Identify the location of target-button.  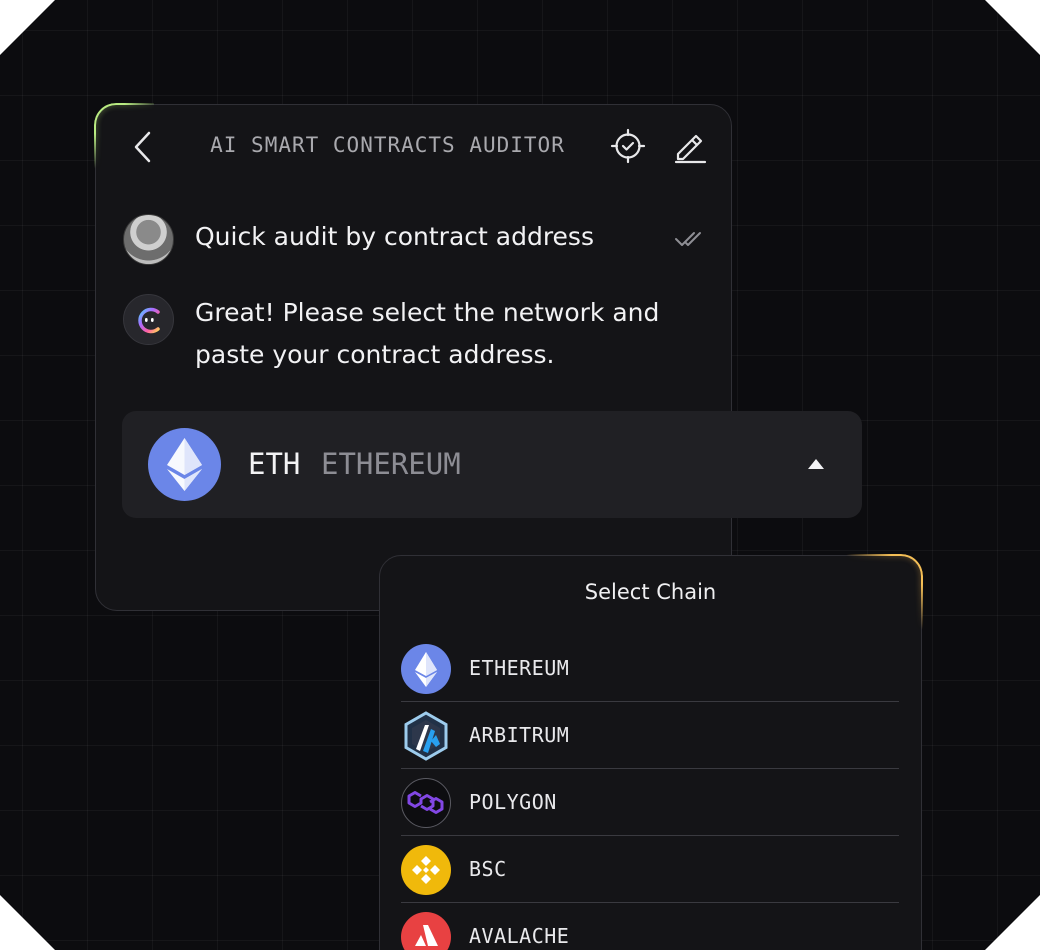
(628, 146).